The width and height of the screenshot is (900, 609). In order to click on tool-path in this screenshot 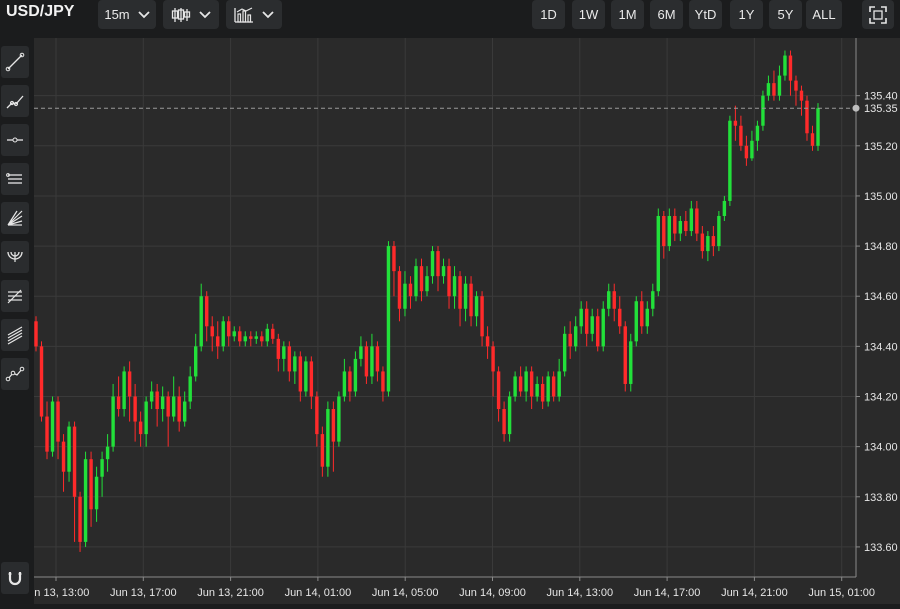, I will do `click(15, 374)`.